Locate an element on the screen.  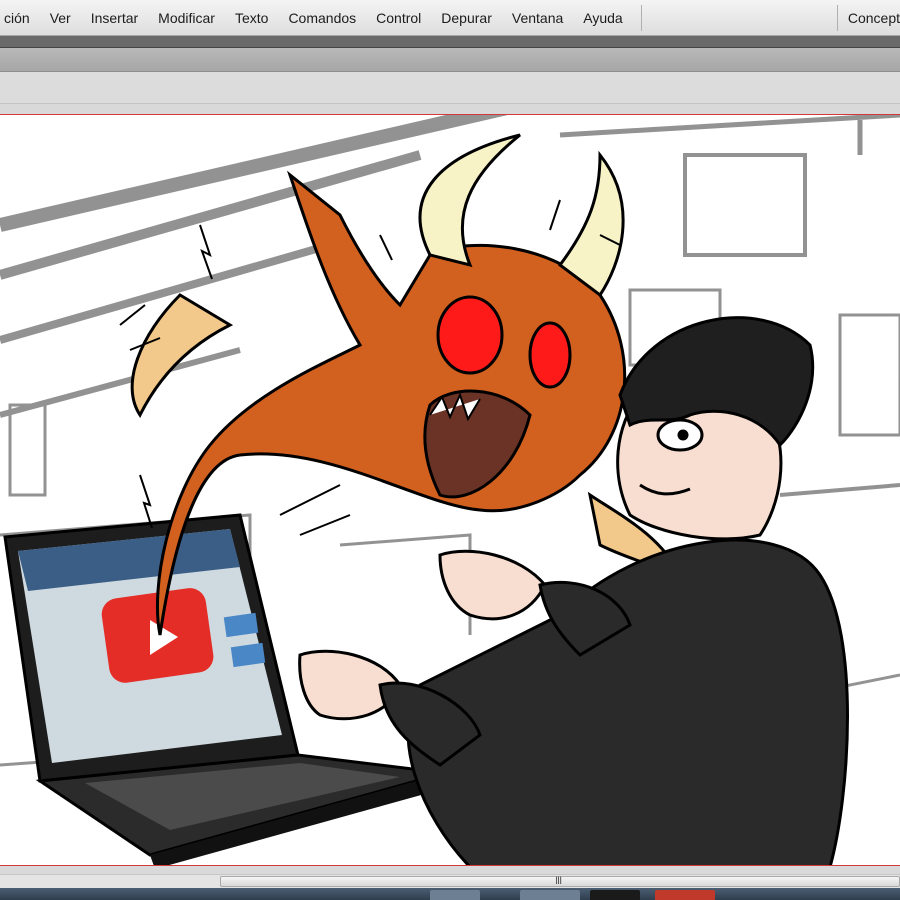
workspace-switcher: Concept is located at coordinates (868, 17).